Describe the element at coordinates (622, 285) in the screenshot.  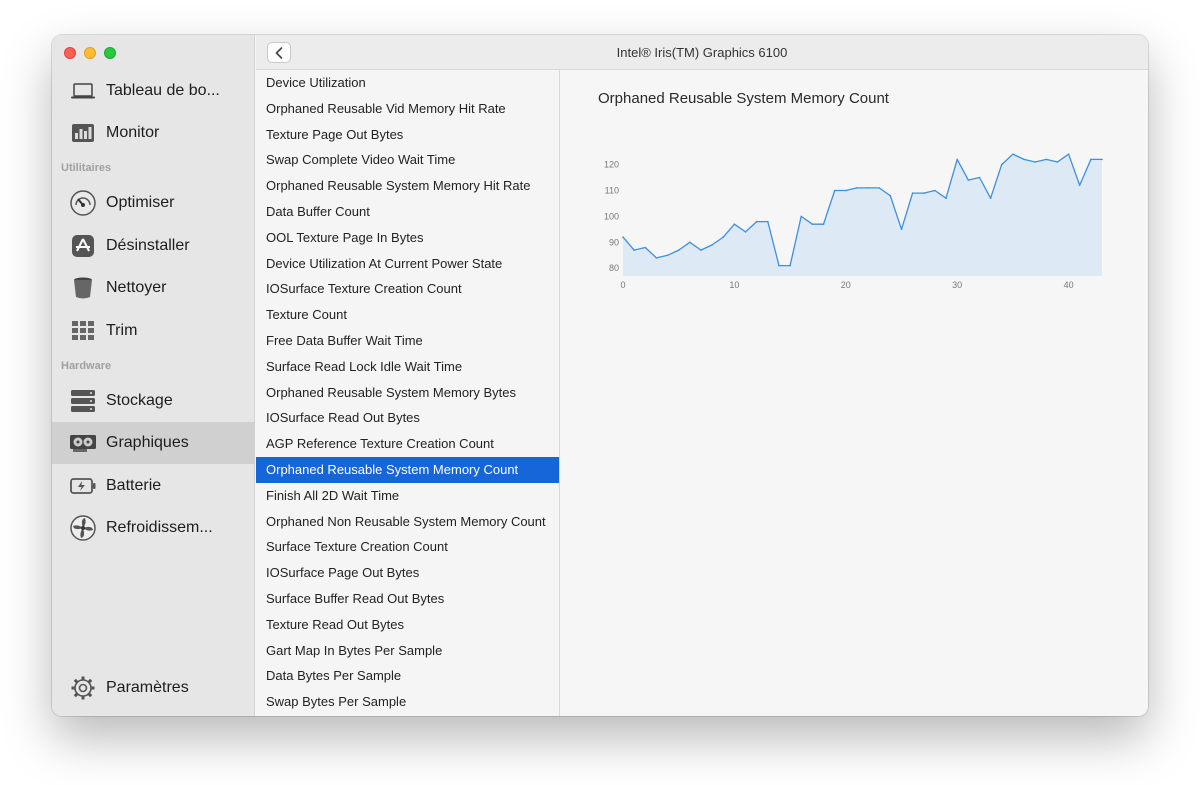
I see `x-tick-label: 0` at that location.